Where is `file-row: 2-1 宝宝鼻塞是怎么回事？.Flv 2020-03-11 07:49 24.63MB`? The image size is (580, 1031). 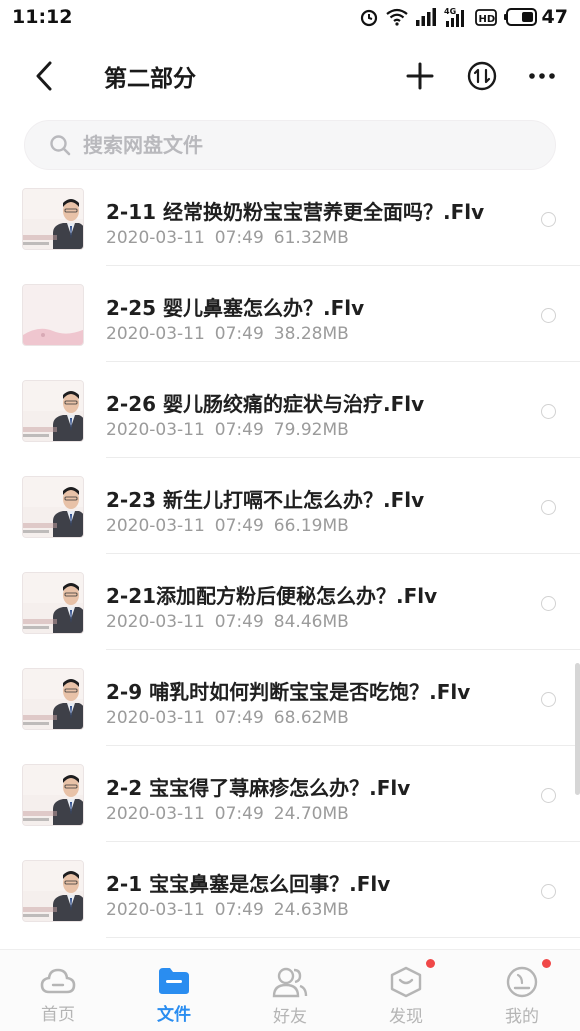
file-row: 2-1 宝宝鼻塞是怎么回事？.Flv 2020-03-11 07:49 24.63MB is located at coordinates (290, 890).